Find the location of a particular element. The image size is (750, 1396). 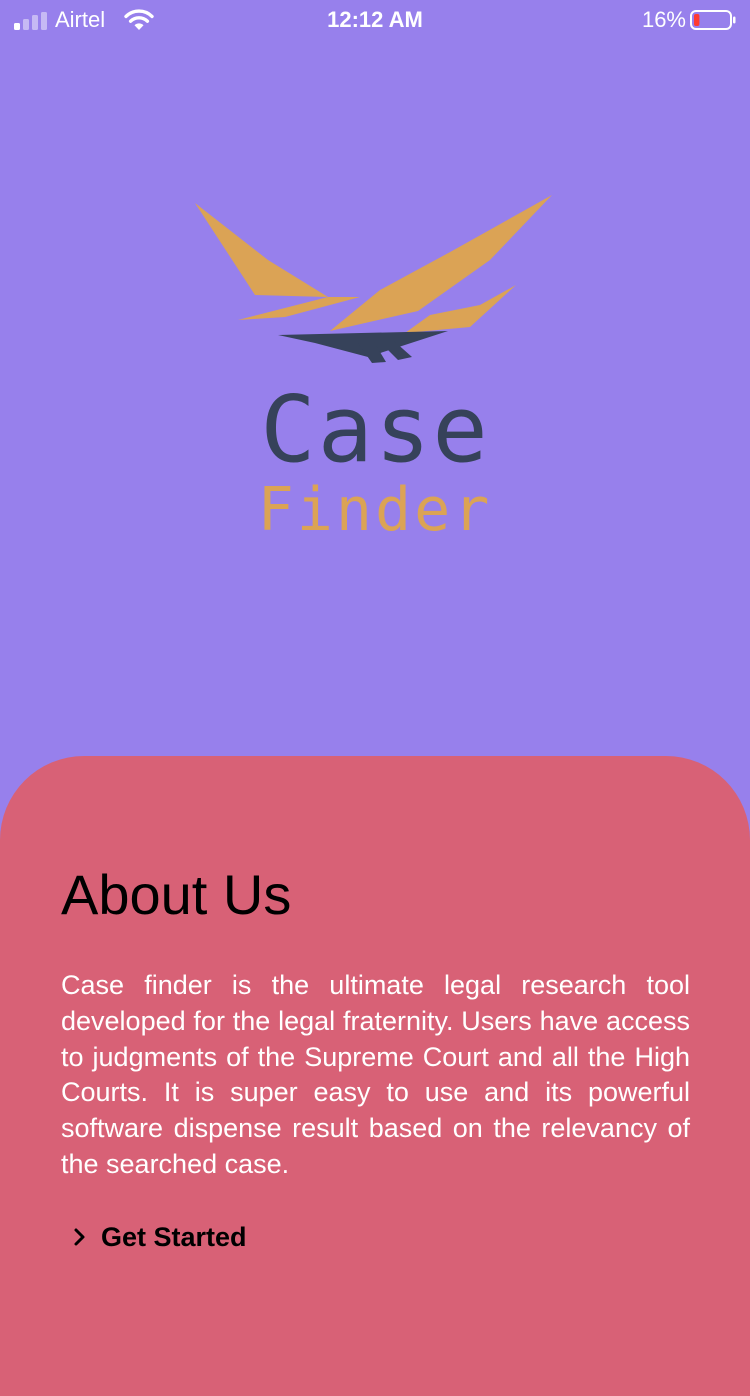

status-bar: Airtel 12:12 AM 16% is located at coordinates (375, 20).